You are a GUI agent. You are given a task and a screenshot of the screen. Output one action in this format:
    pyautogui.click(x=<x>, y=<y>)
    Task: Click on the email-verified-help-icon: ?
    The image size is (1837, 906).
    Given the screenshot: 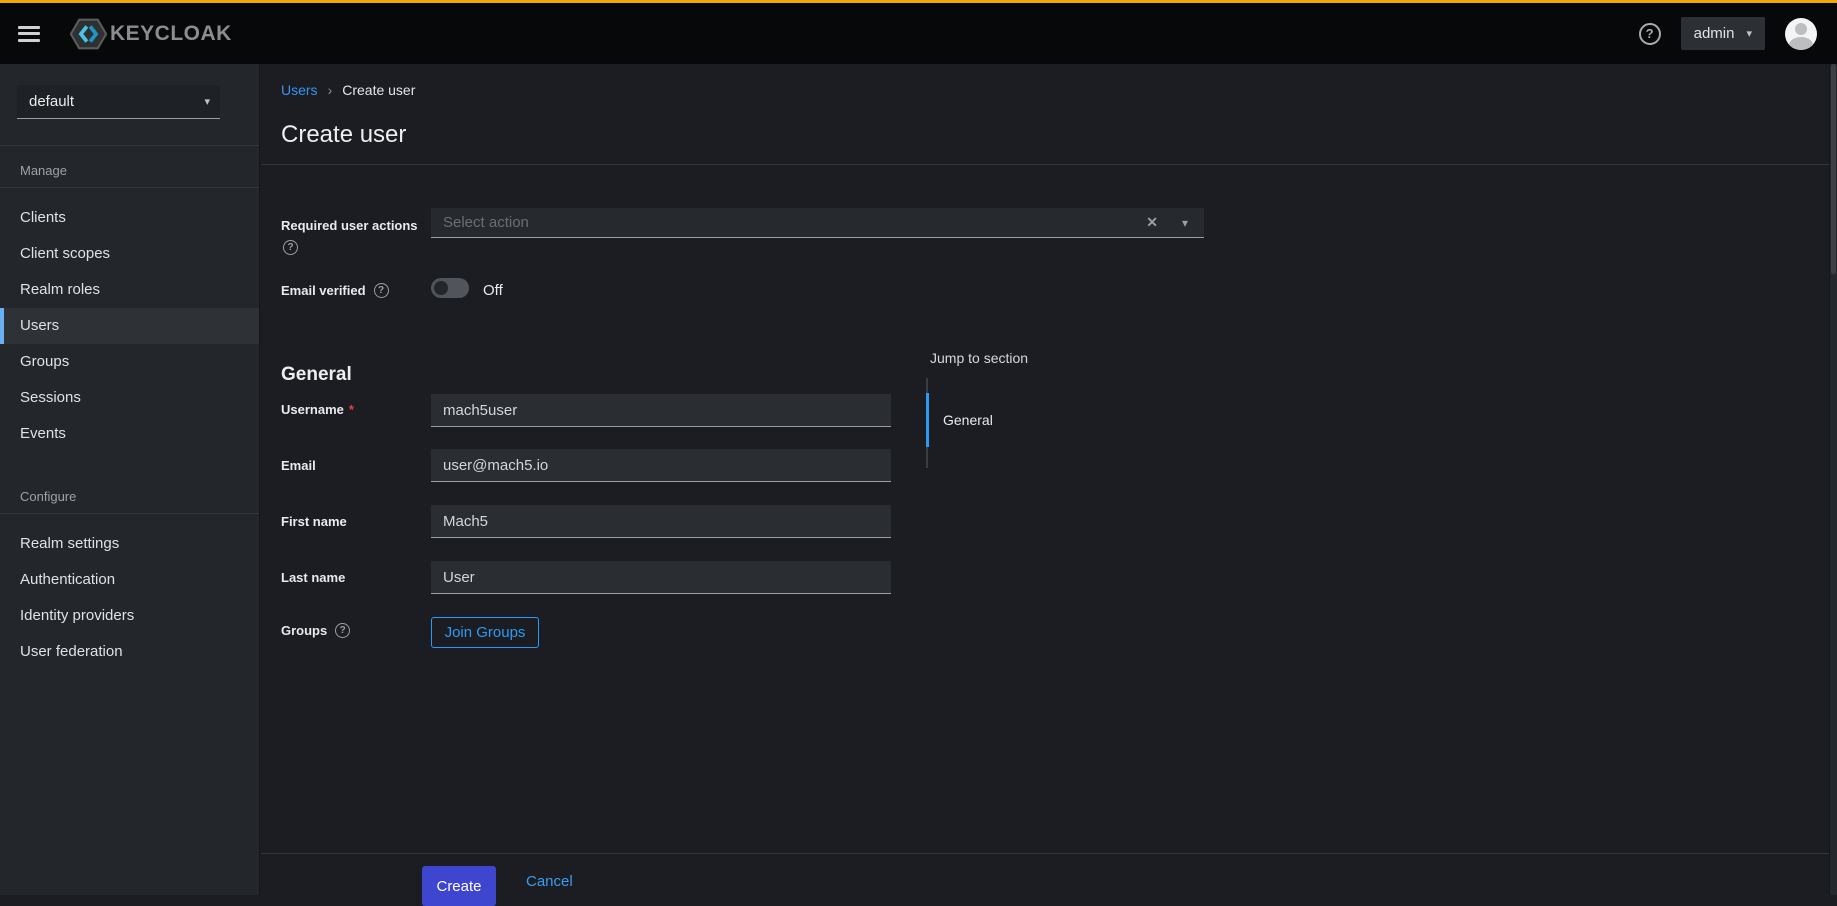 What is the action you would take?
    pyautogui.click(x=381, y=290)
    